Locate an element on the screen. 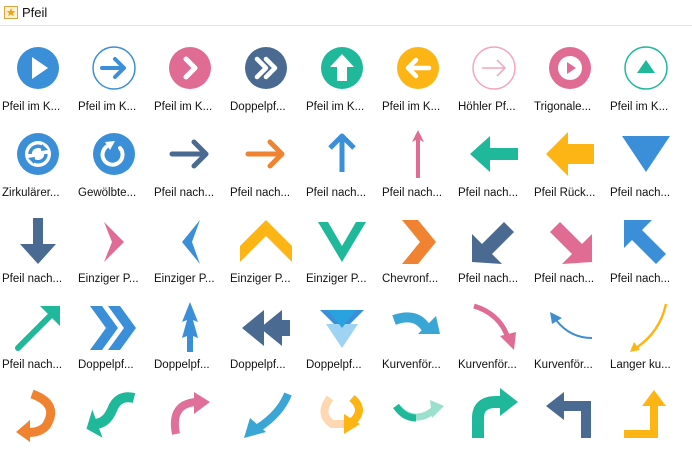 The image size is (692, 460). hollow-arrow-circle-icon is located at coordinates (494, 68).